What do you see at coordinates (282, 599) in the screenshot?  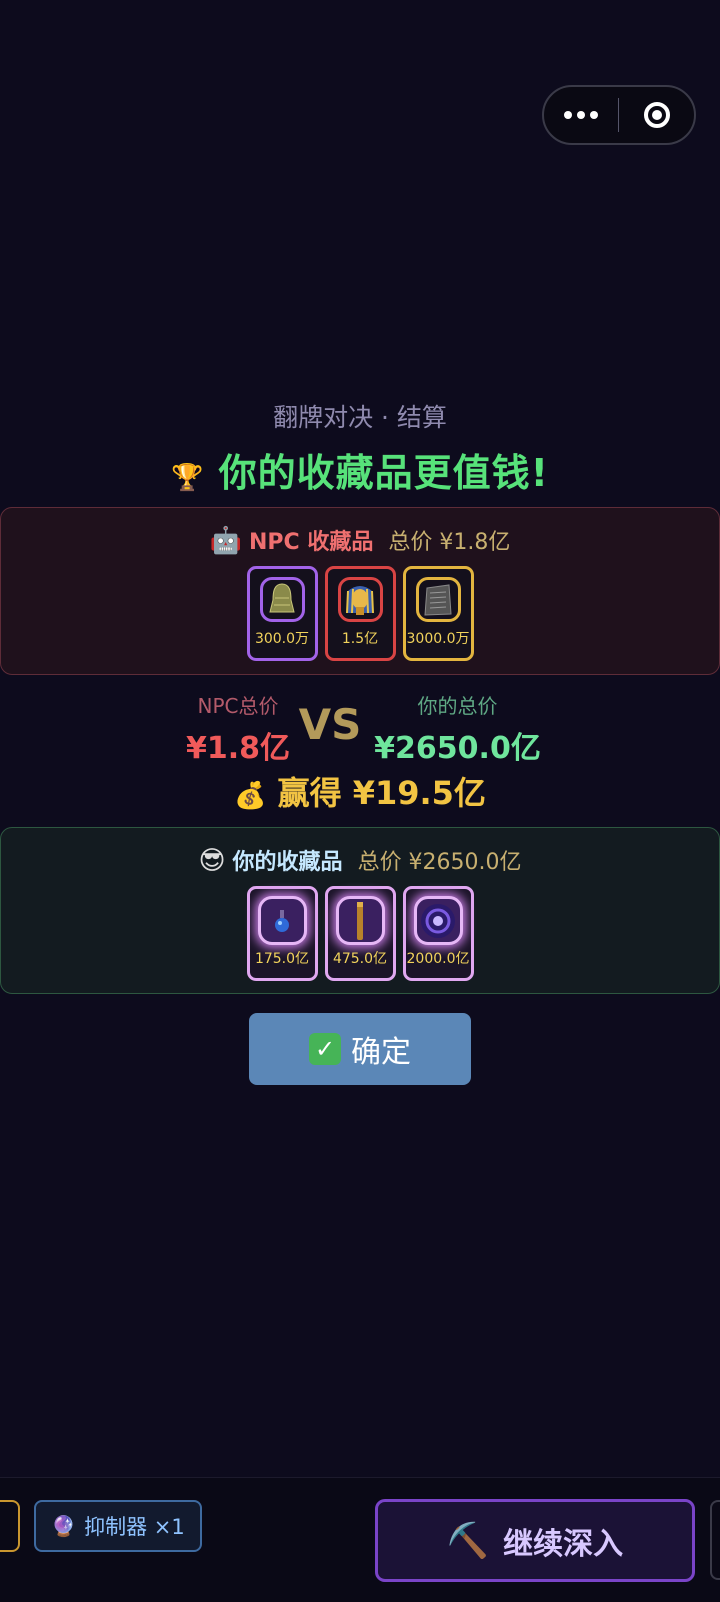 I see `bell-icon` at bounding box center [282, 599].